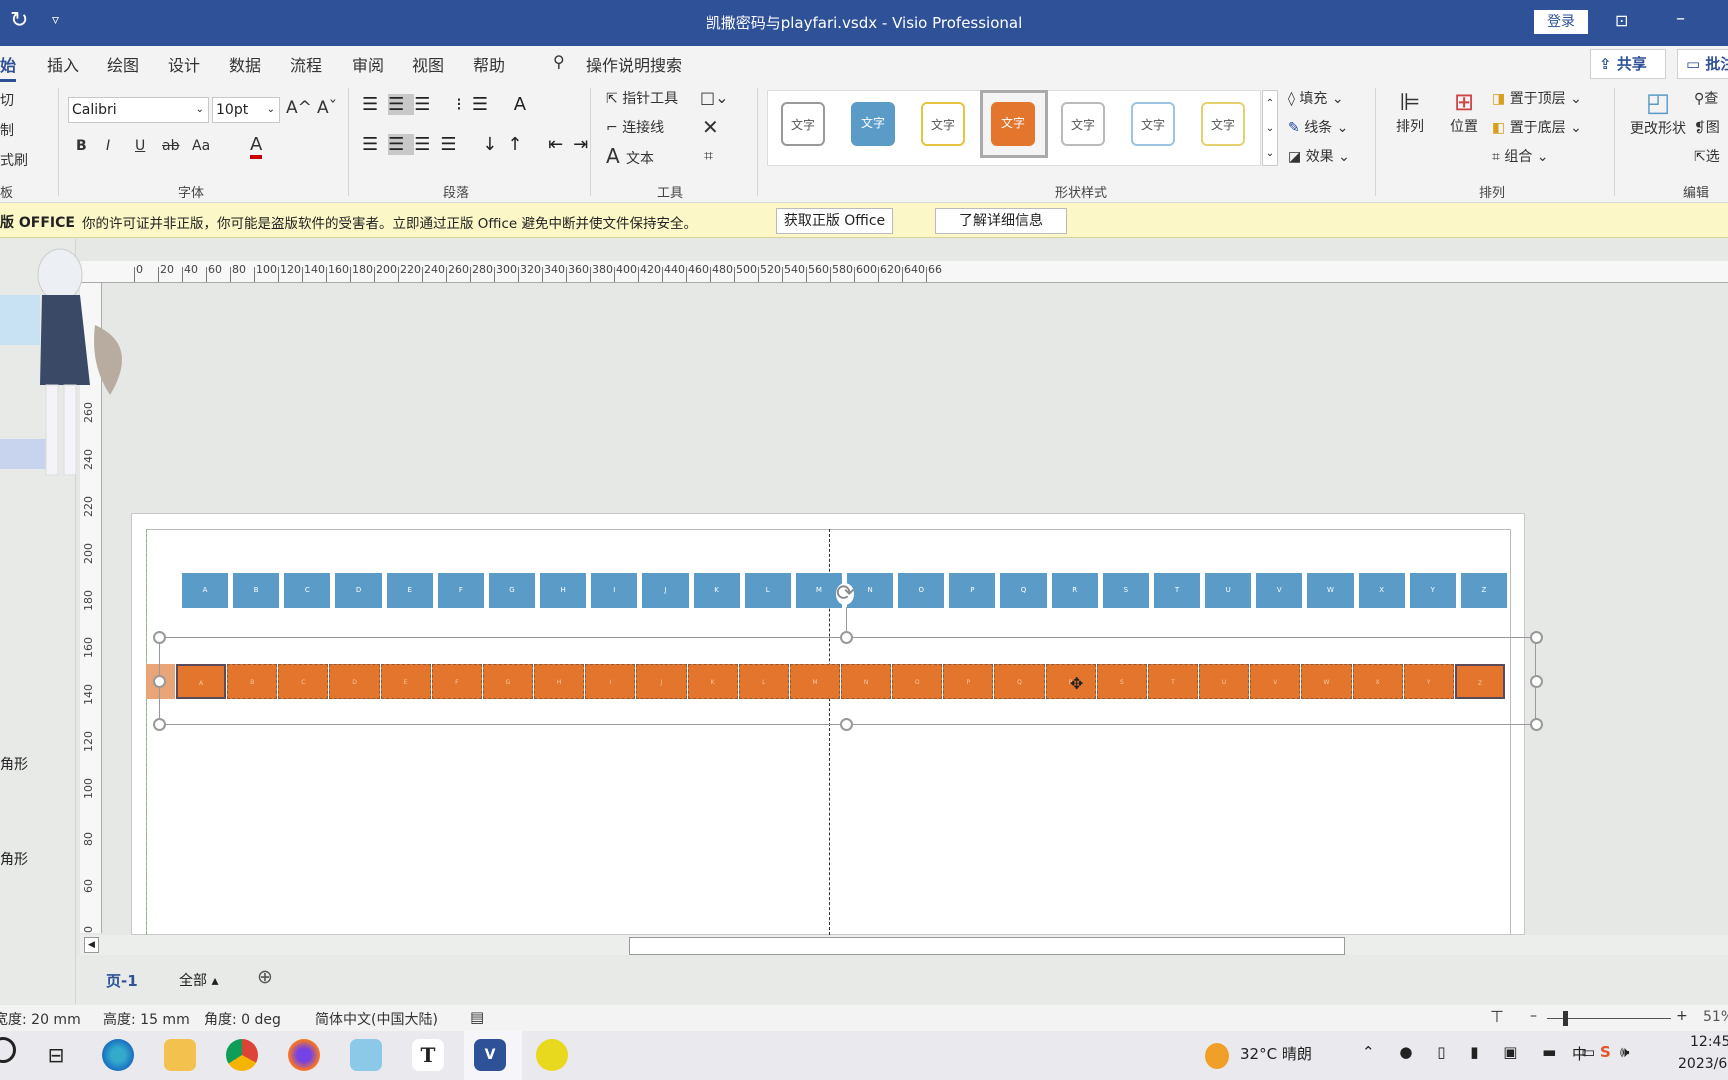  What do you see at coordinates (1276, 1053) in the screenshot?
I see `weather-text: 32°C 晴朗` at bounding box center [1276, 1053].